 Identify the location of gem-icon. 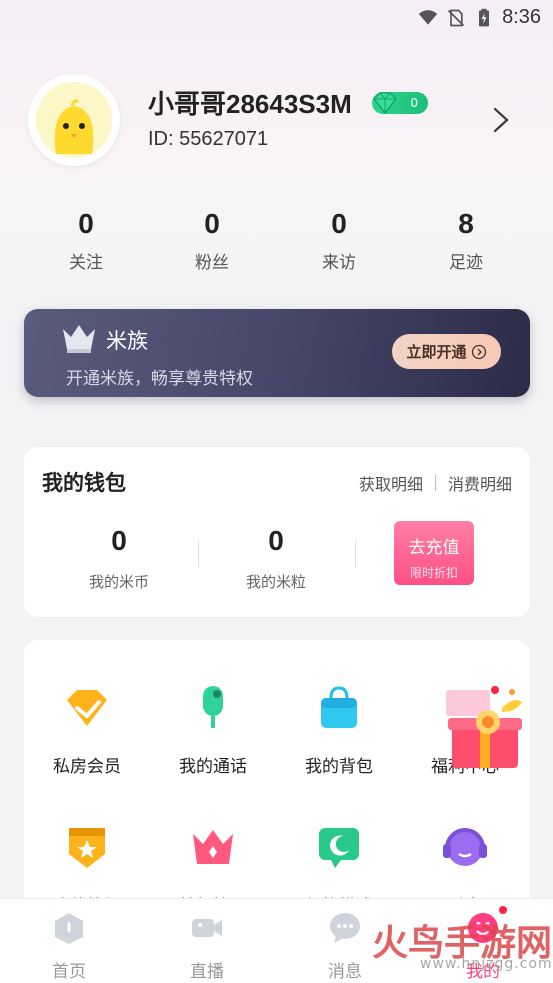
(385, 103).